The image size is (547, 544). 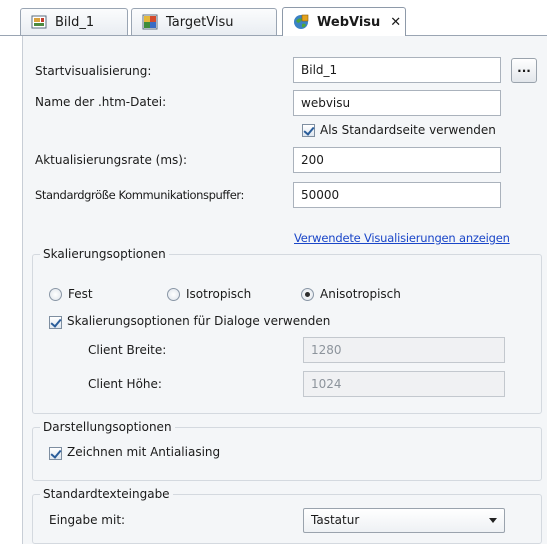 I want to click on tab-bild-1: Bild_1, so click(x=74, y=21).